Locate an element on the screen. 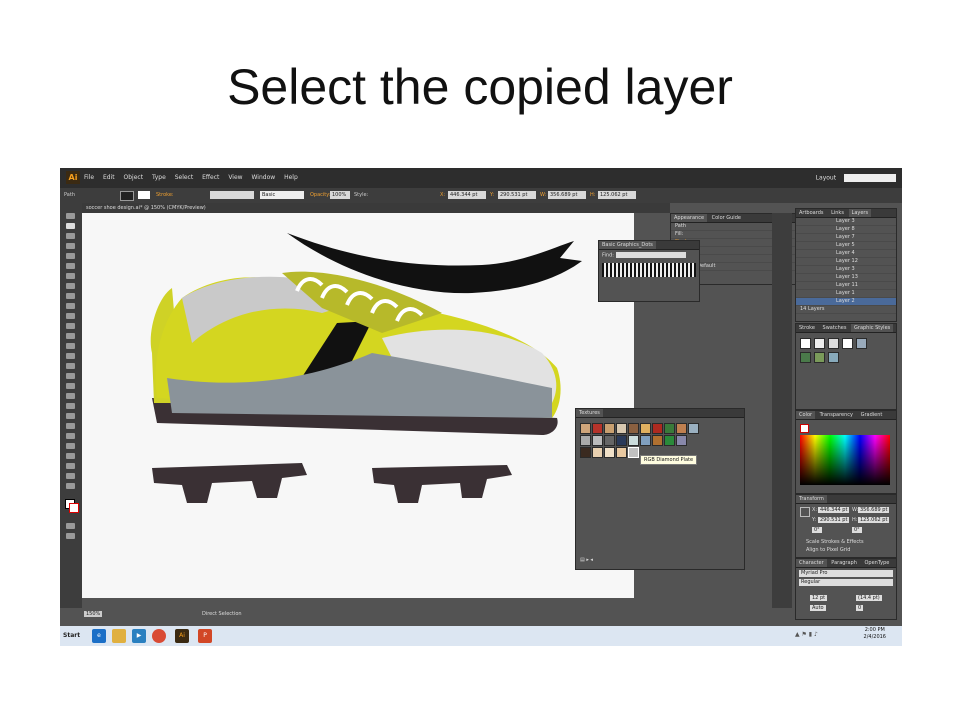  kerning-field: Auto is located at coordinates (818, 608).